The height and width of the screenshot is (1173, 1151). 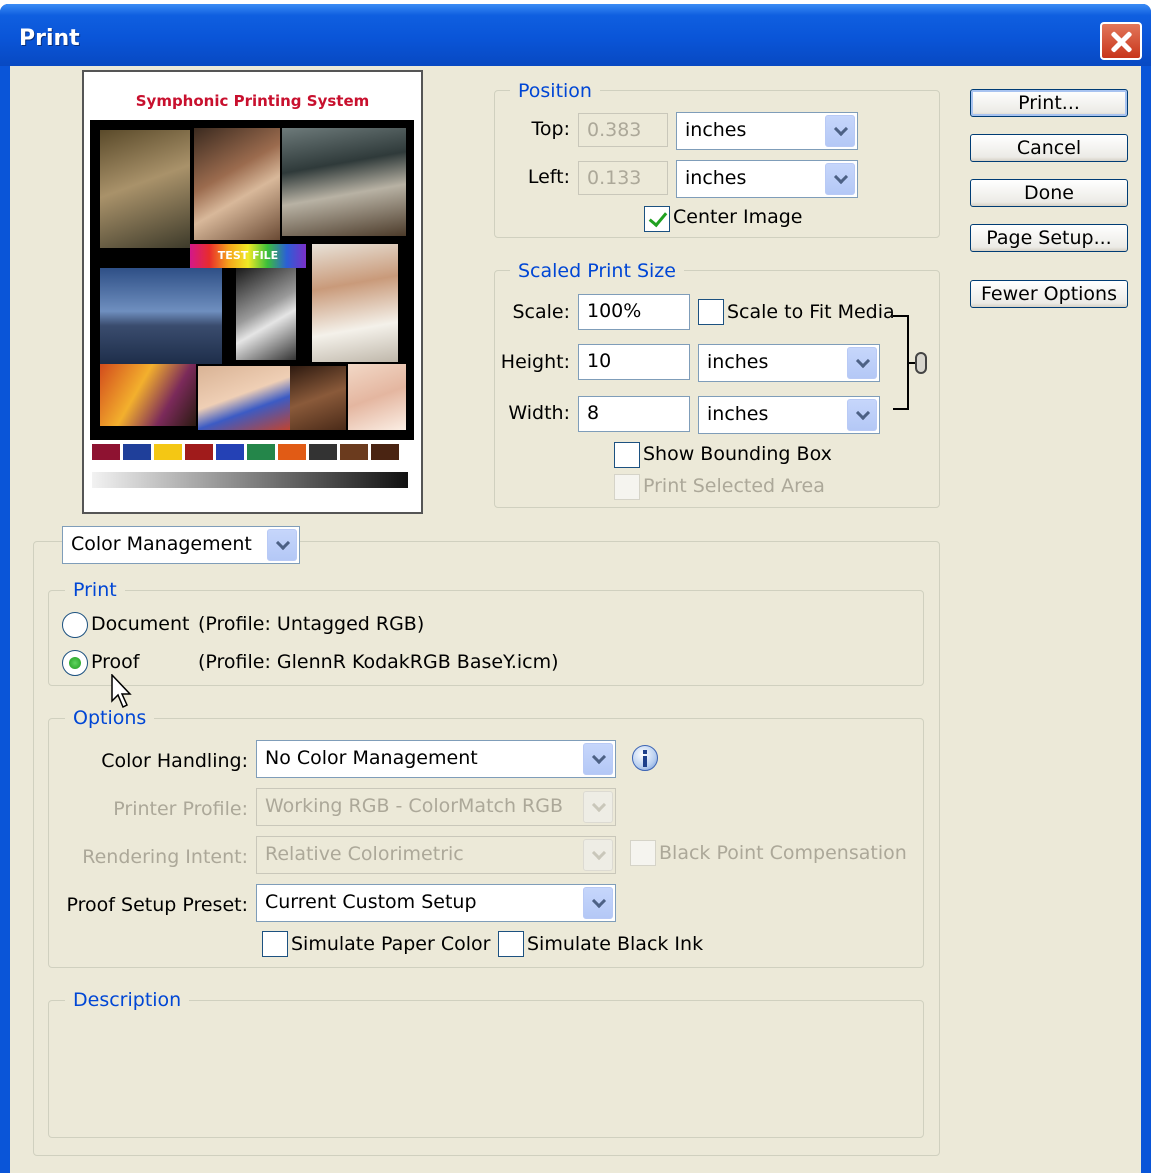 I want to click on height-field: 10, so click(x=634, y=362).